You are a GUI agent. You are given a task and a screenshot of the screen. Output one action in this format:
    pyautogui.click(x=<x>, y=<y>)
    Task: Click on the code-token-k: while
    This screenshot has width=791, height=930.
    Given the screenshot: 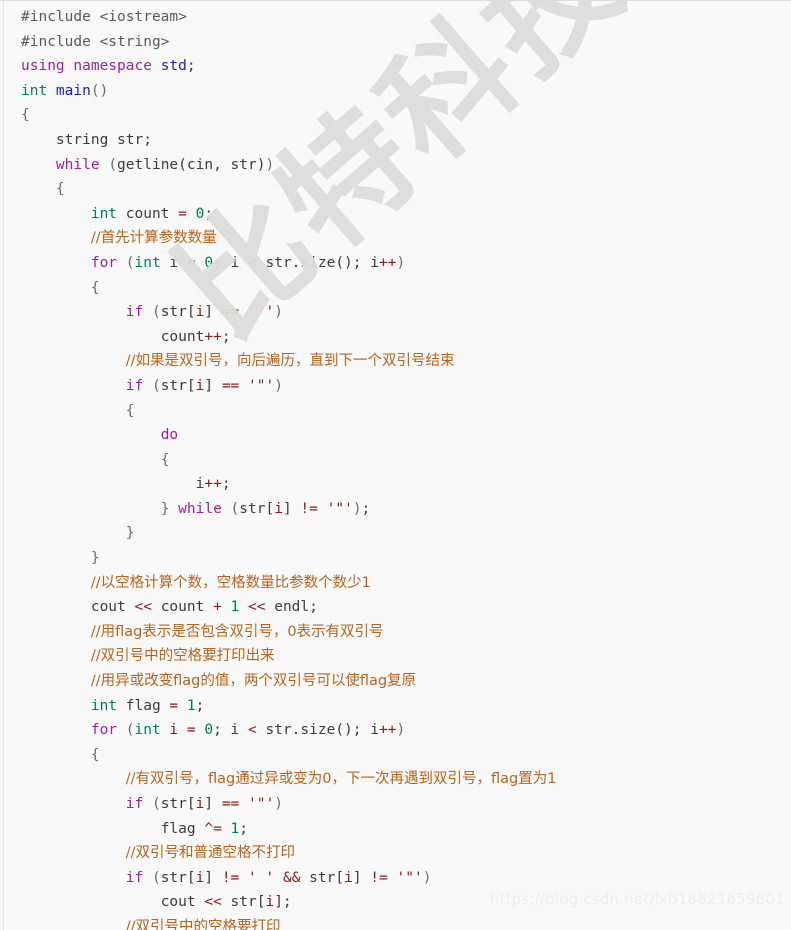 What is the action you would take?
    pyautogui.click(x=204, y=508)
    